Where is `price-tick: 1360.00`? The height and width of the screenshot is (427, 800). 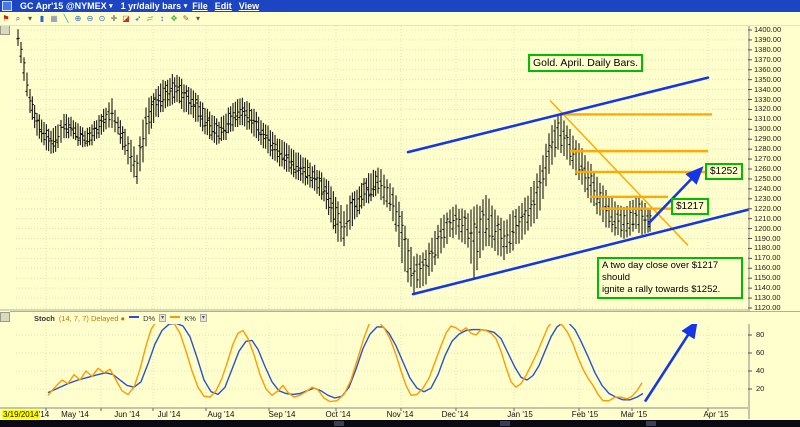
price-tick: 1360.00 is located at coordinates (768, 69).